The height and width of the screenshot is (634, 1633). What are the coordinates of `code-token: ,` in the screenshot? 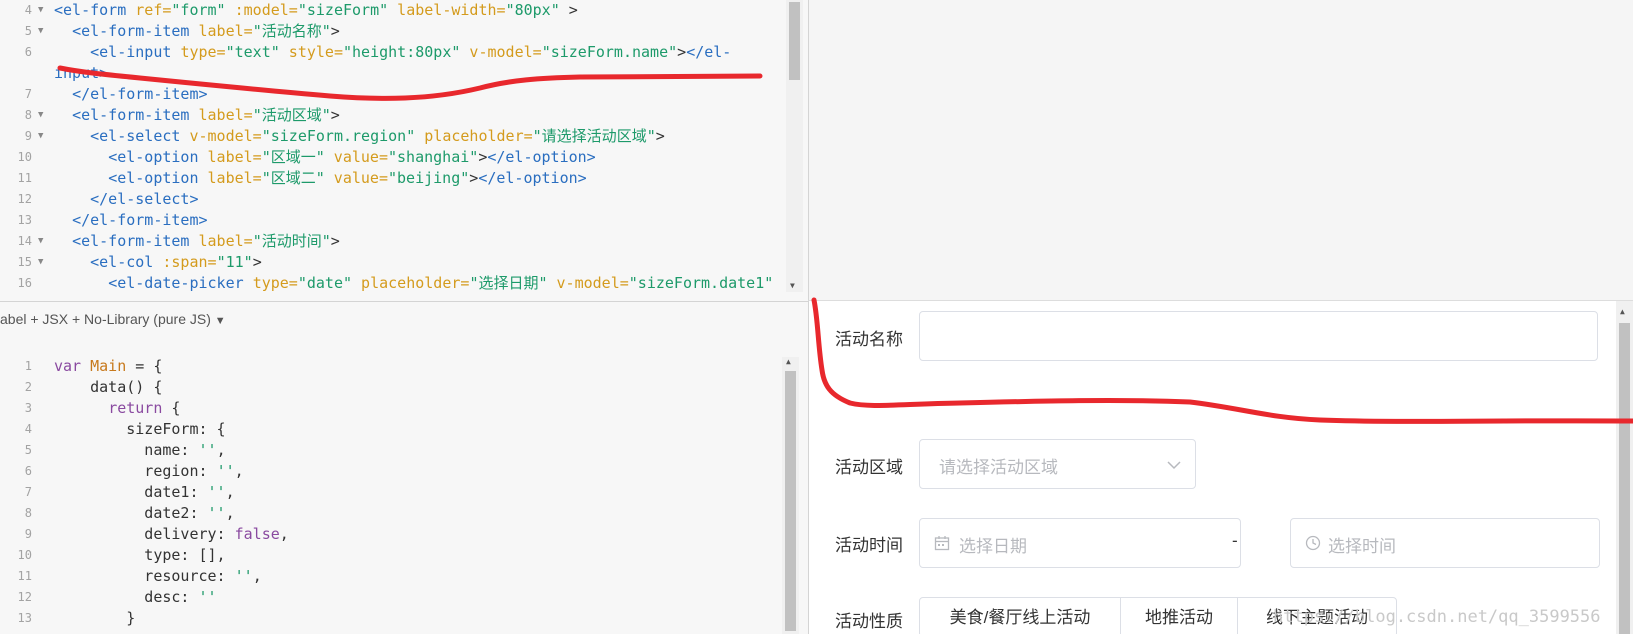 It's located at (257, 576).